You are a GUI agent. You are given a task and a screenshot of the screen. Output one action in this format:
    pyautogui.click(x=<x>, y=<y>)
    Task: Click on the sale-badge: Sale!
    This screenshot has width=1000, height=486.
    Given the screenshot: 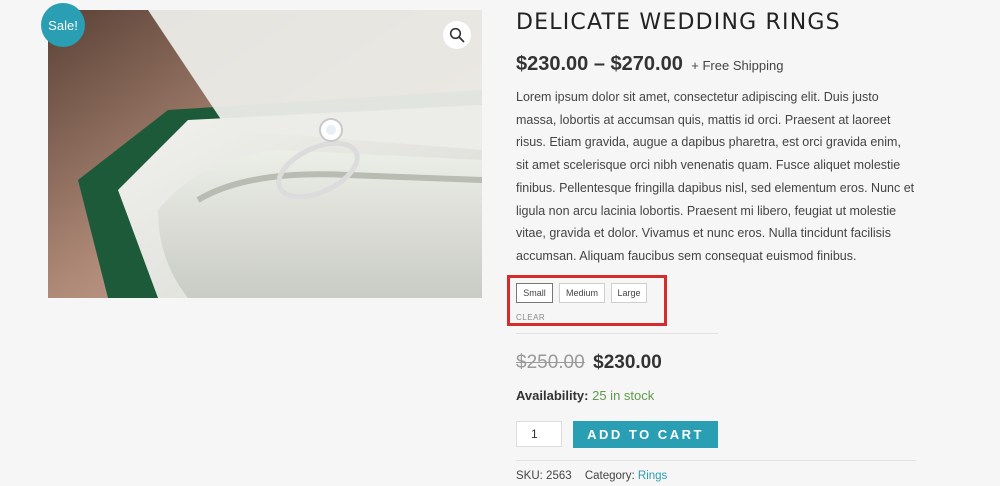 What is the action you would take?
    pyautogui.click(x=63, y=25)
    